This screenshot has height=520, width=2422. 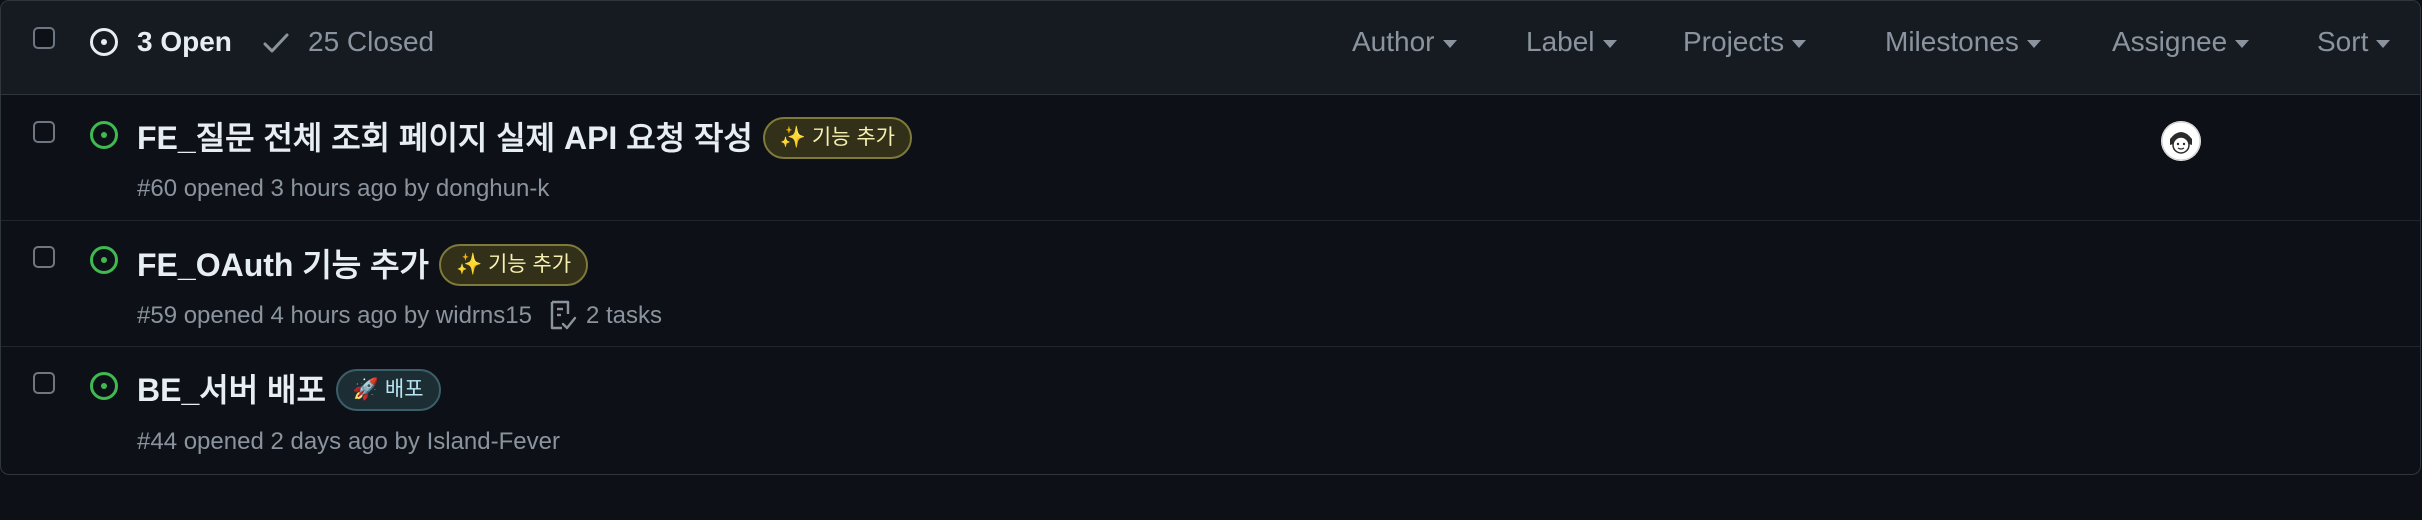 I want to click on milestones-filter-dropdown: Milestones, so click(x=1963, y=42).